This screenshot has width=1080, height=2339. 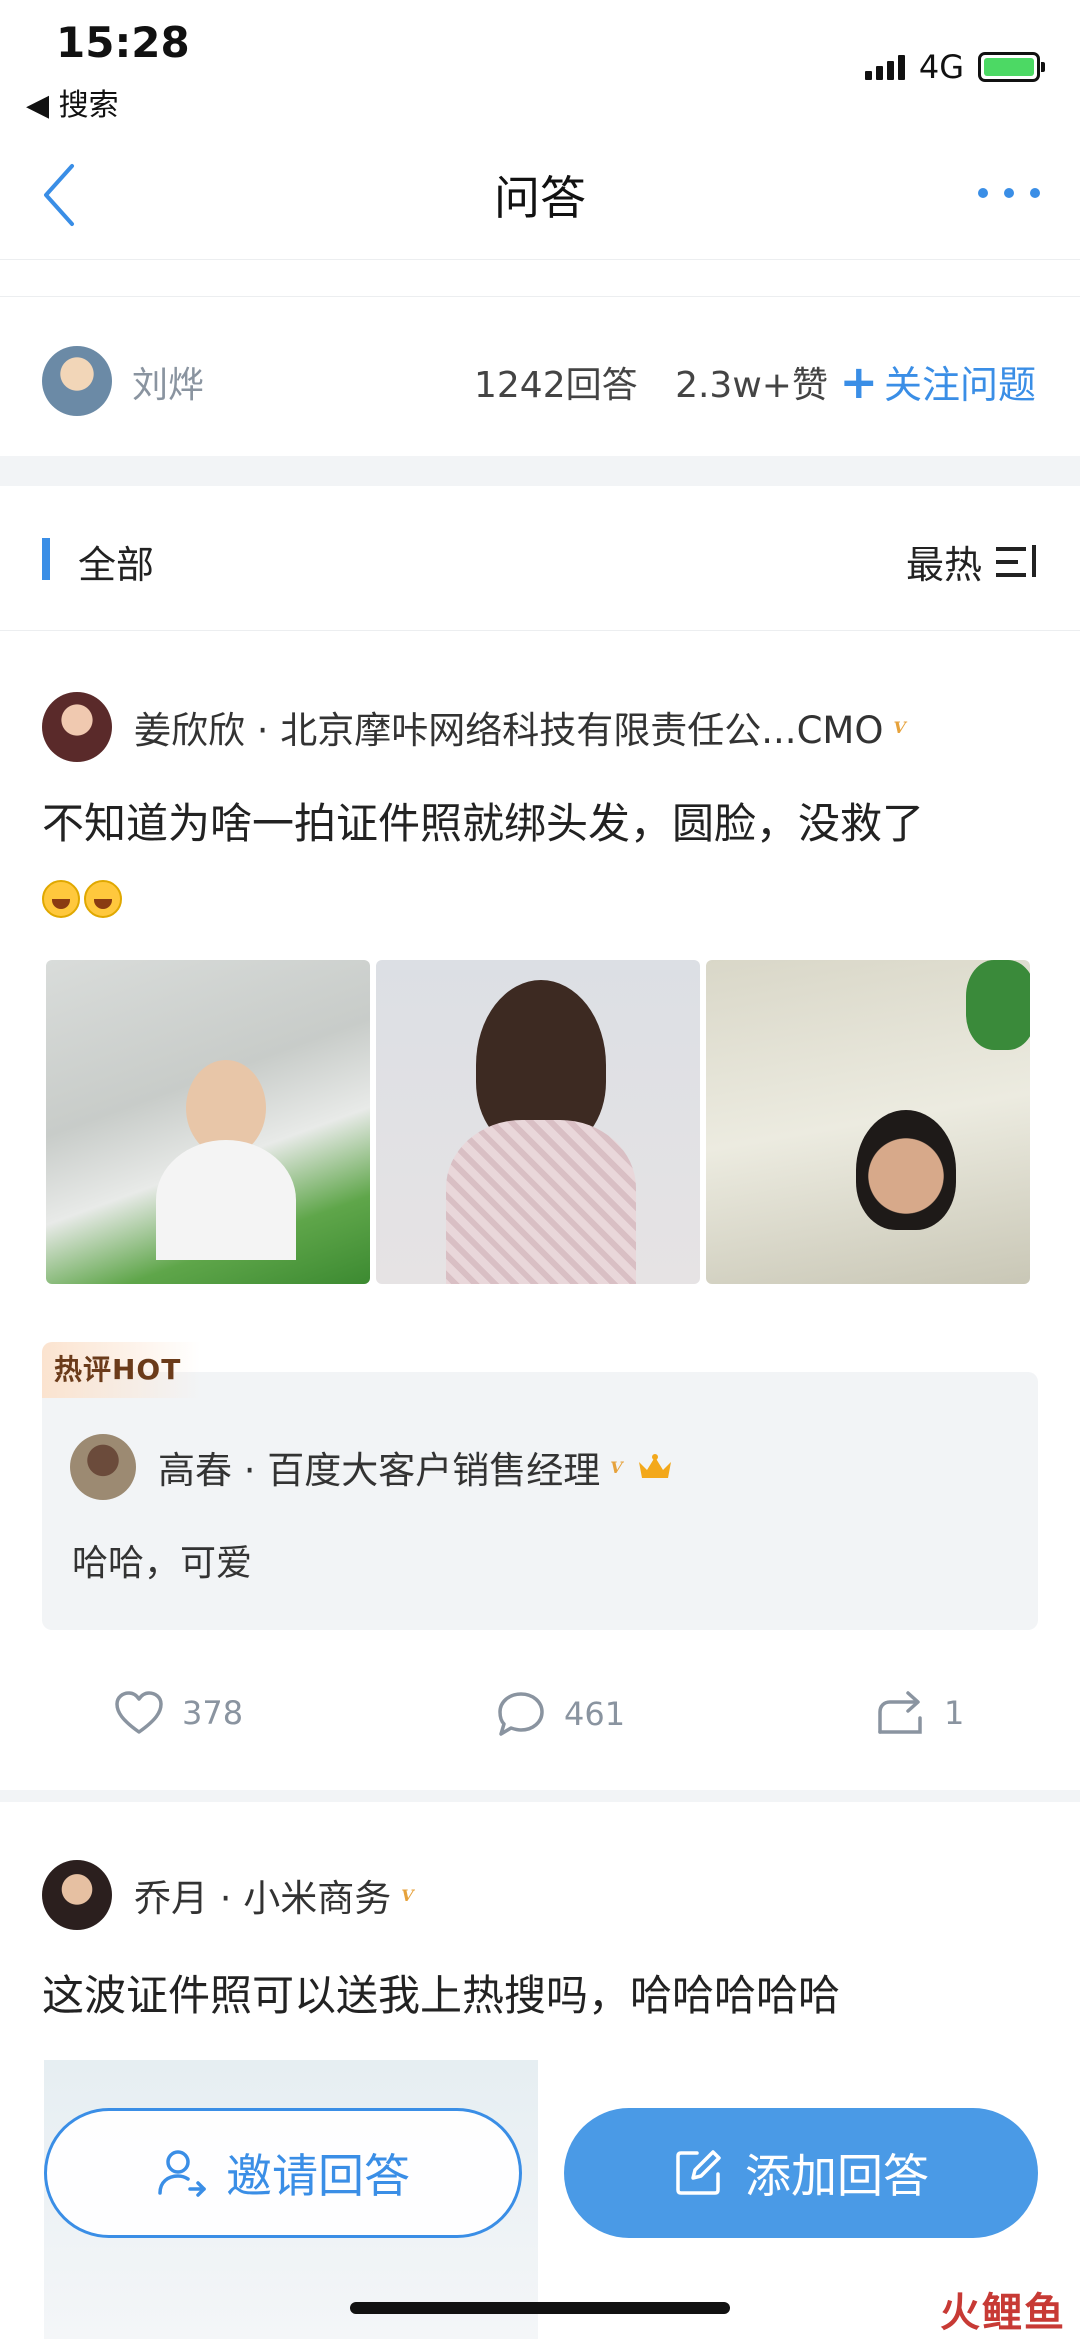 I want to click on comment-count: 461, so click(x=595, y=1714).